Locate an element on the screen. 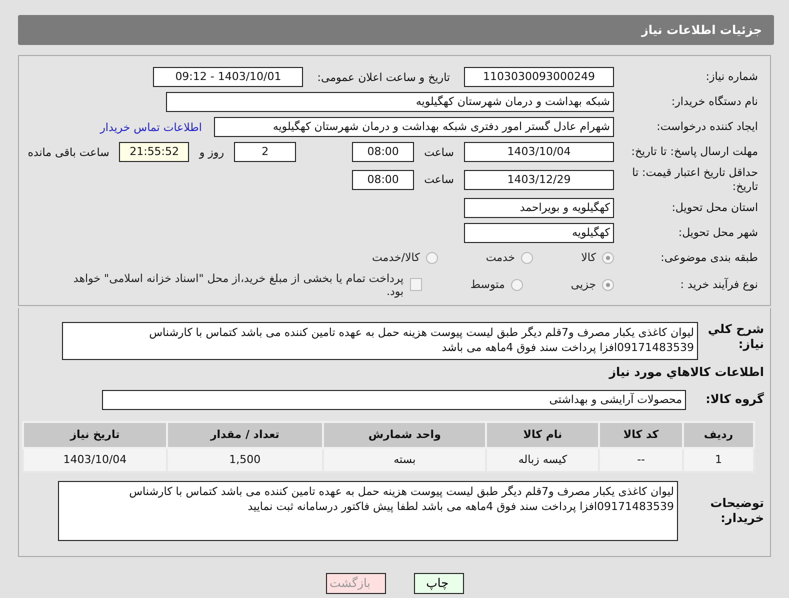 This screenshot has height=598, width=789. field-label: استان محل تحویل: is located at coordinates (714, 207).